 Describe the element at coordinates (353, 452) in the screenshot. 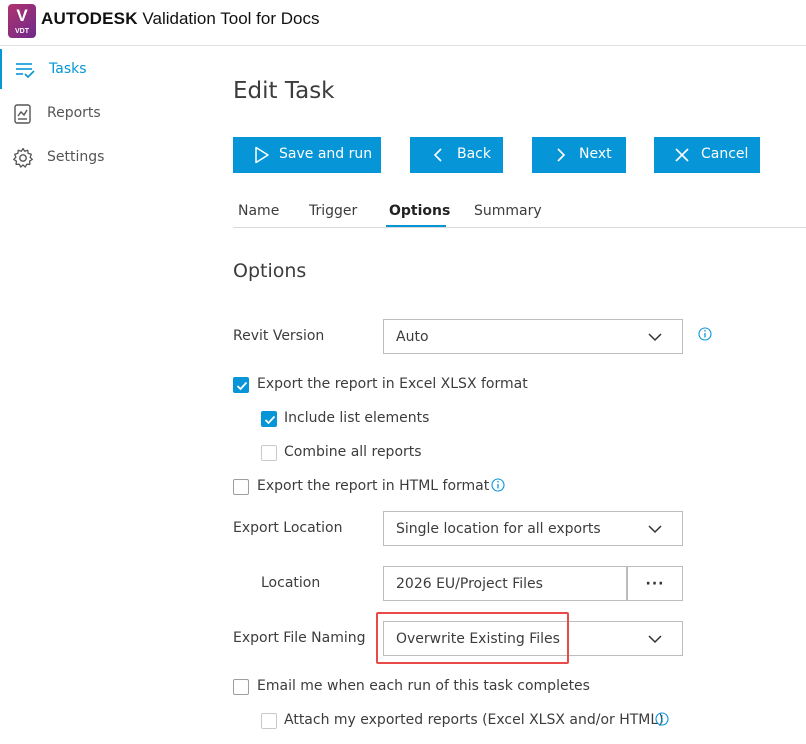

I see `combine-reports-label: Combine all reports` at that location.